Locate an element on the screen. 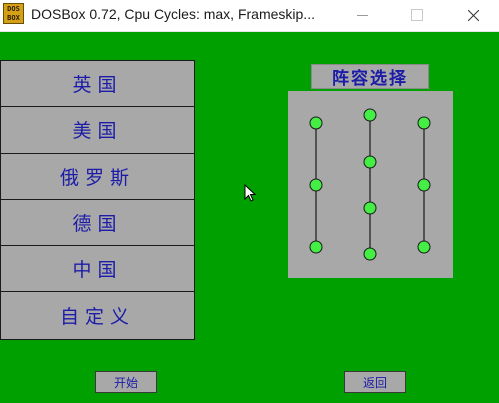 Image resolution: width=499 pixels, height=403 pixels. back-button: 返回 is located at coordinates (375, 382).